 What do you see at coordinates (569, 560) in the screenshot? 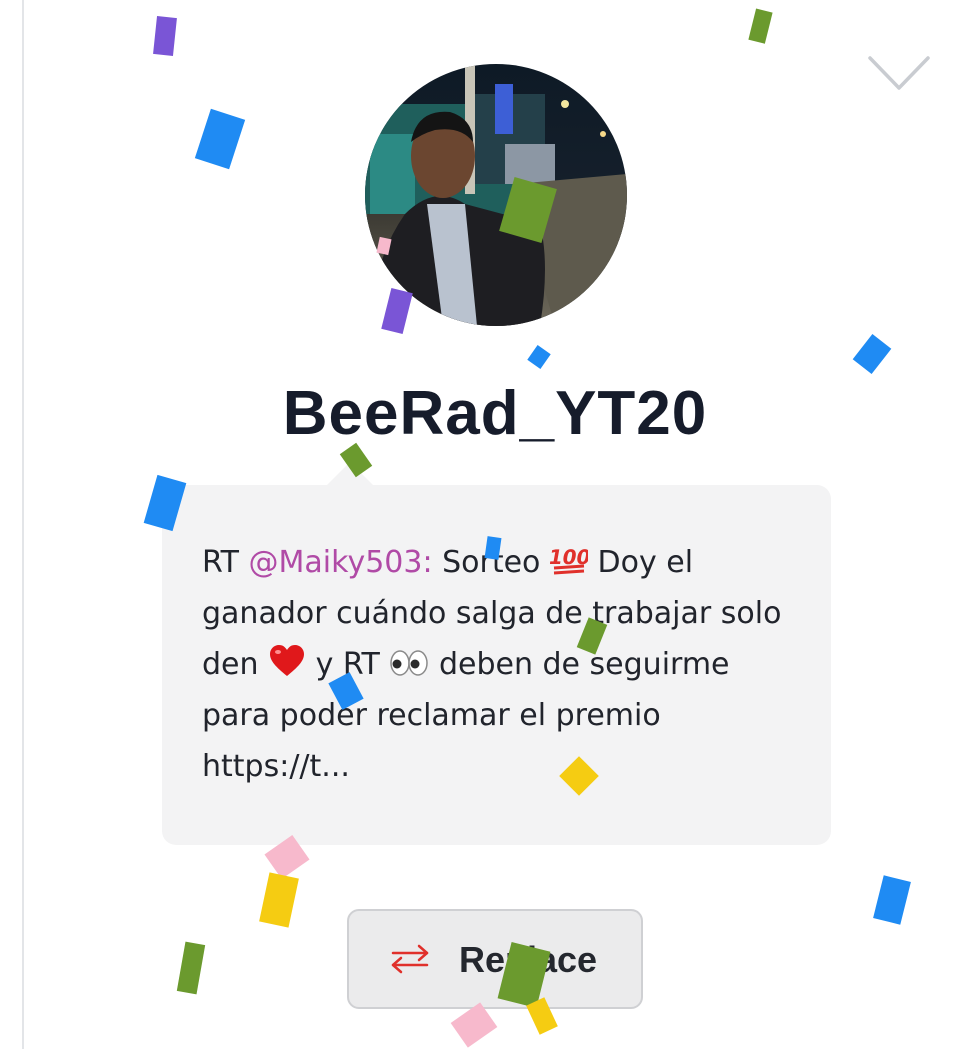
I see `hundred-points-icon: 100` at bounding box center [569, 560].